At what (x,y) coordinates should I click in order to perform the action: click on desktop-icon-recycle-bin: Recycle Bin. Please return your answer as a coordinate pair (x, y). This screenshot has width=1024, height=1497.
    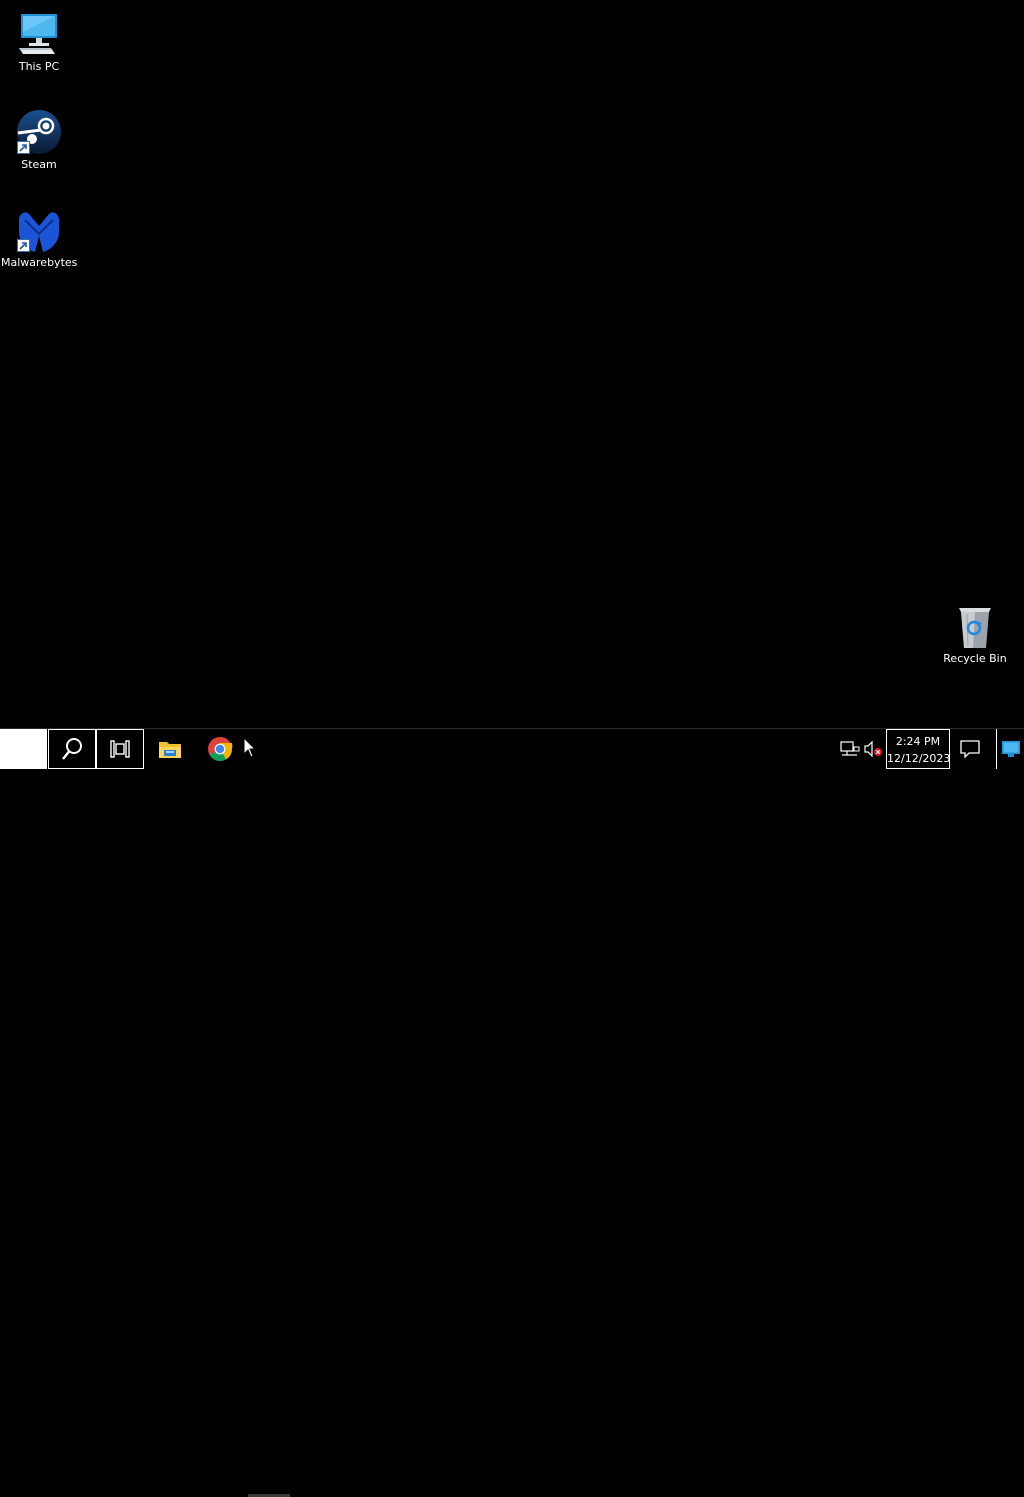
    Looking at the image, I should click on (975, 633).